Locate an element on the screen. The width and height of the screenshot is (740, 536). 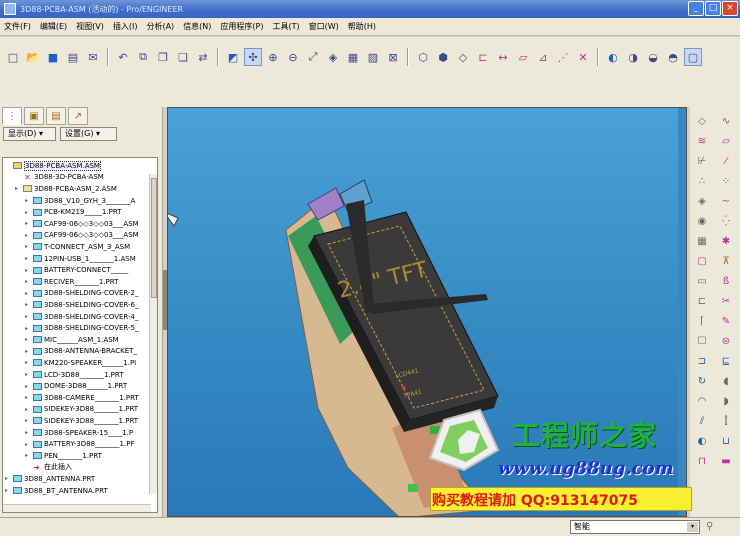
datum-curve-icon: ∼ is located at coordinates (726, 201).